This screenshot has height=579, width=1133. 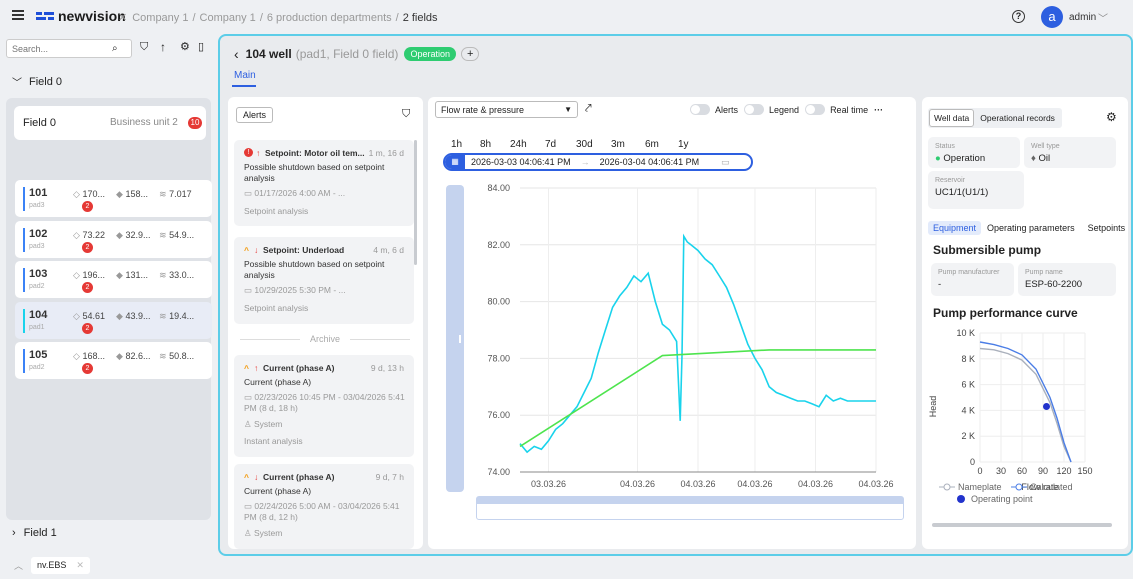 I want to click on status-label: Status, so click(x=945, y=146).